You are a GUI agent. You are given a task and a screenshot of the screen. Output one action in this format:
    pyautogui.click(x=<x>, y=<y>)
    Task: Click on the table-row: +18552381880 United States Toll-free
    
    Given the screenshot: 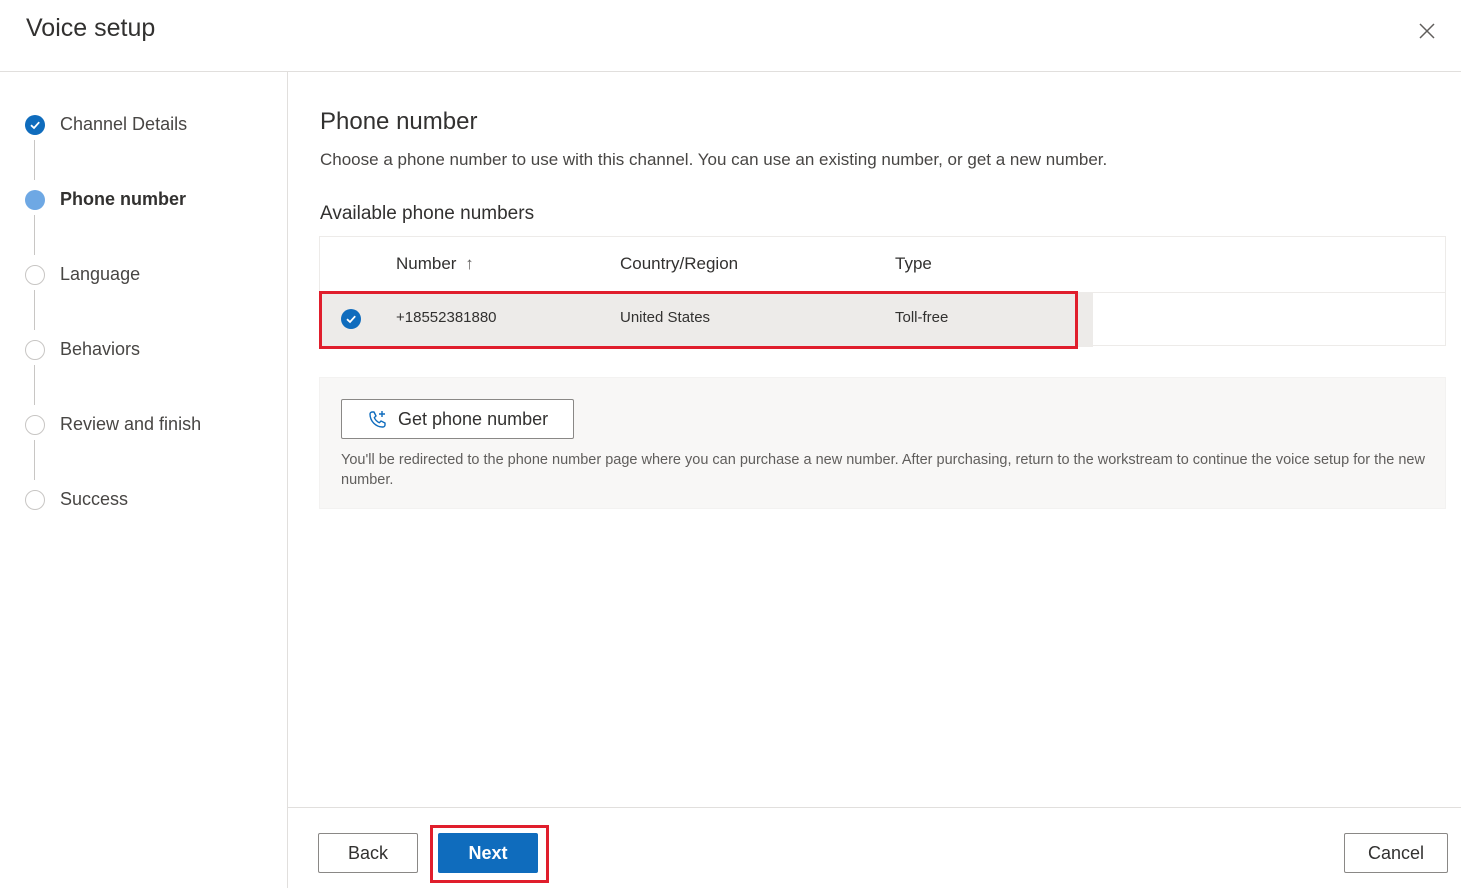 What is the action you would take?
    pyautogui.click(x=706, y=320)
    